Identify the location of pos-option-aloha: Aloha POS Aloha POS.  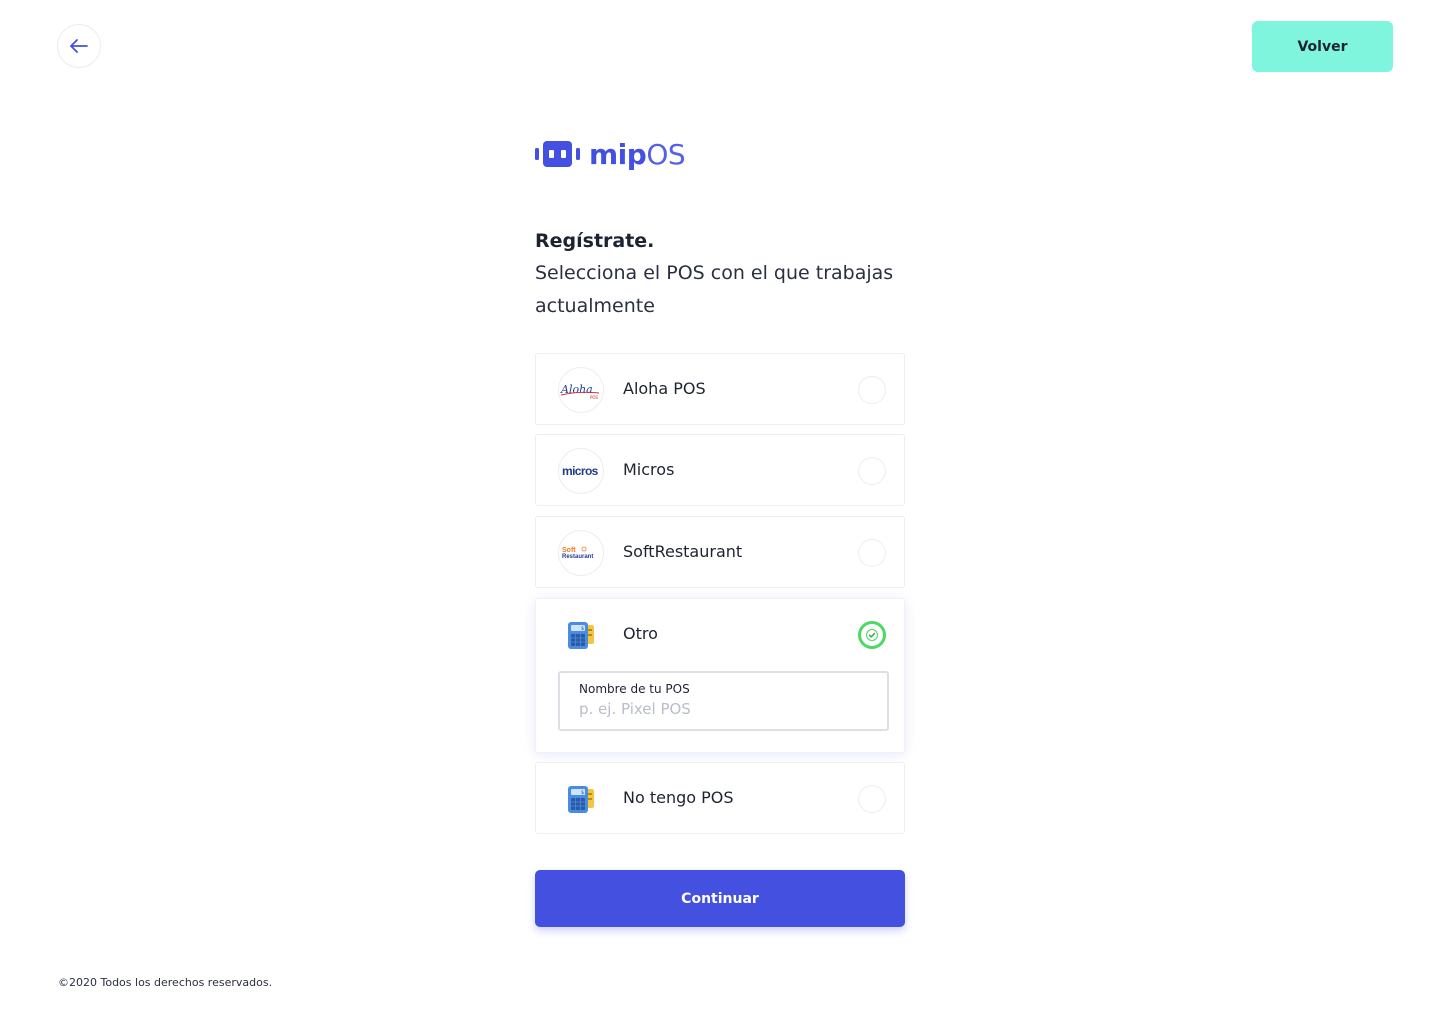
(720, 389).